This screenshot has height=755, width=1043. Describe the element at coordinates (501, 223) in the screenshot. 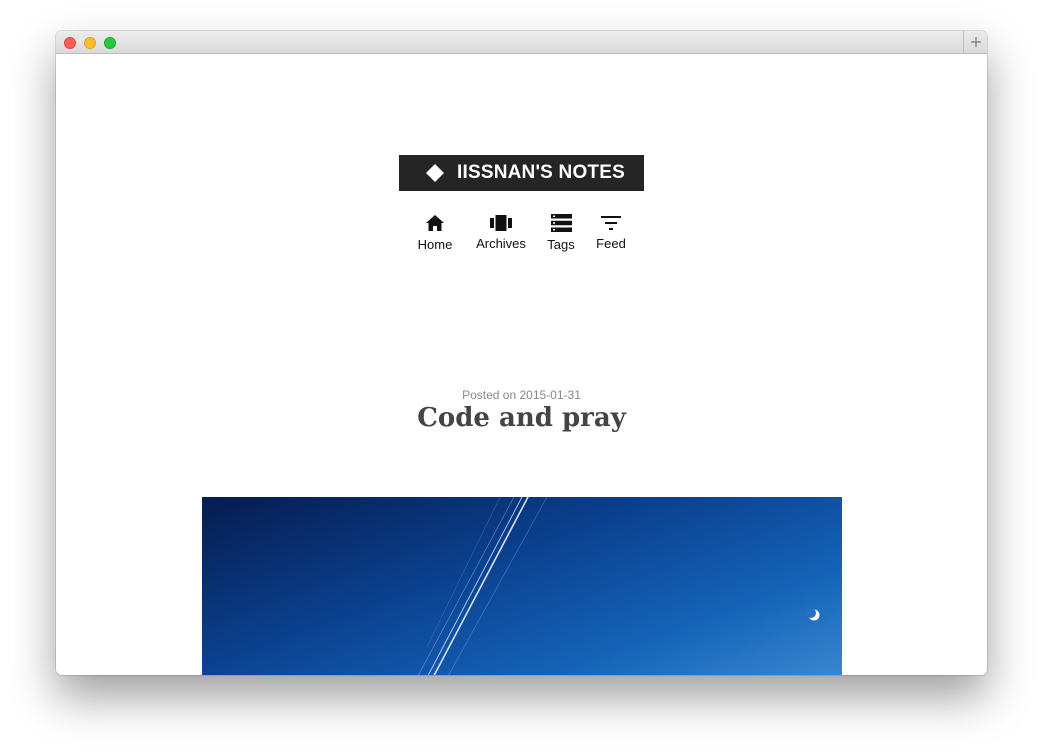

I see `archive-icon` at that location.